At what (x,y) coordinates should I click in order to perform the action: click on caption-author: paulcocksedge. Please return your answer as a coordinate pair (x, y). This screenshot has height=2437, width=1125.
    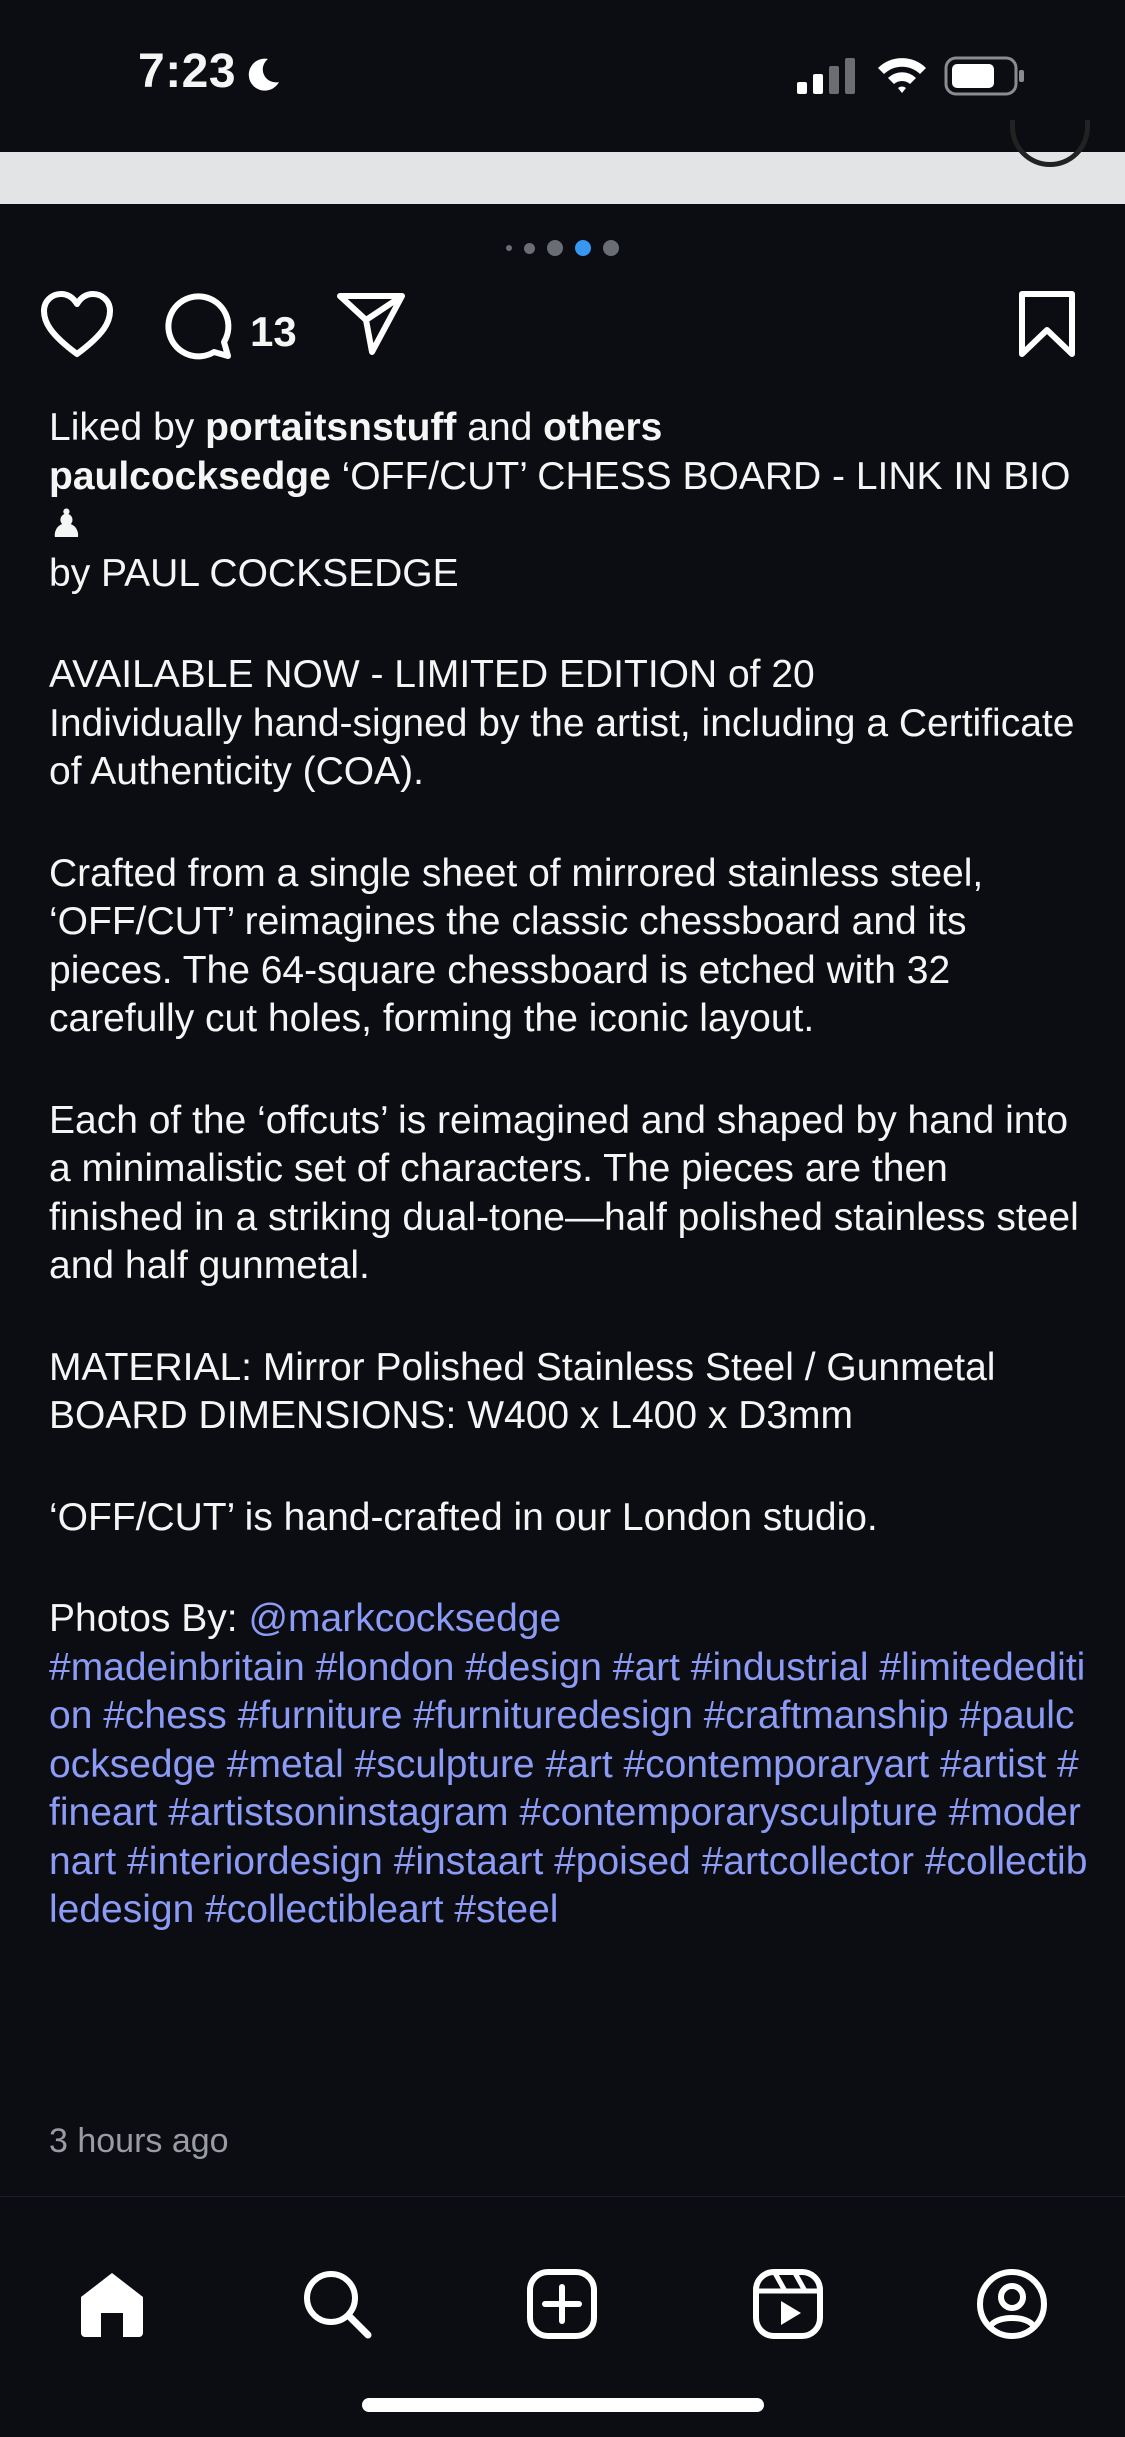
    Looking at the image, I should click on (190, 476).